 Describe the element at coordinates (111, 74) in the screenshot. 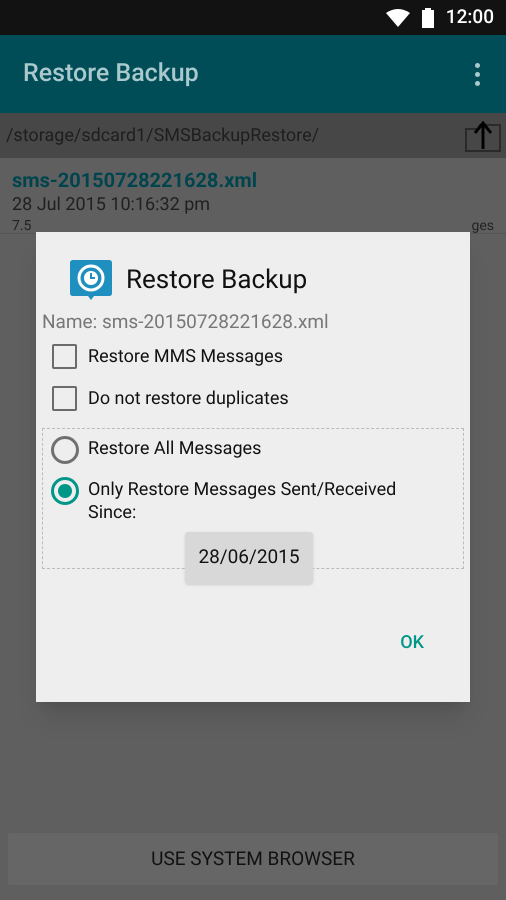

I see `app-title: Restore Backup` at that location.